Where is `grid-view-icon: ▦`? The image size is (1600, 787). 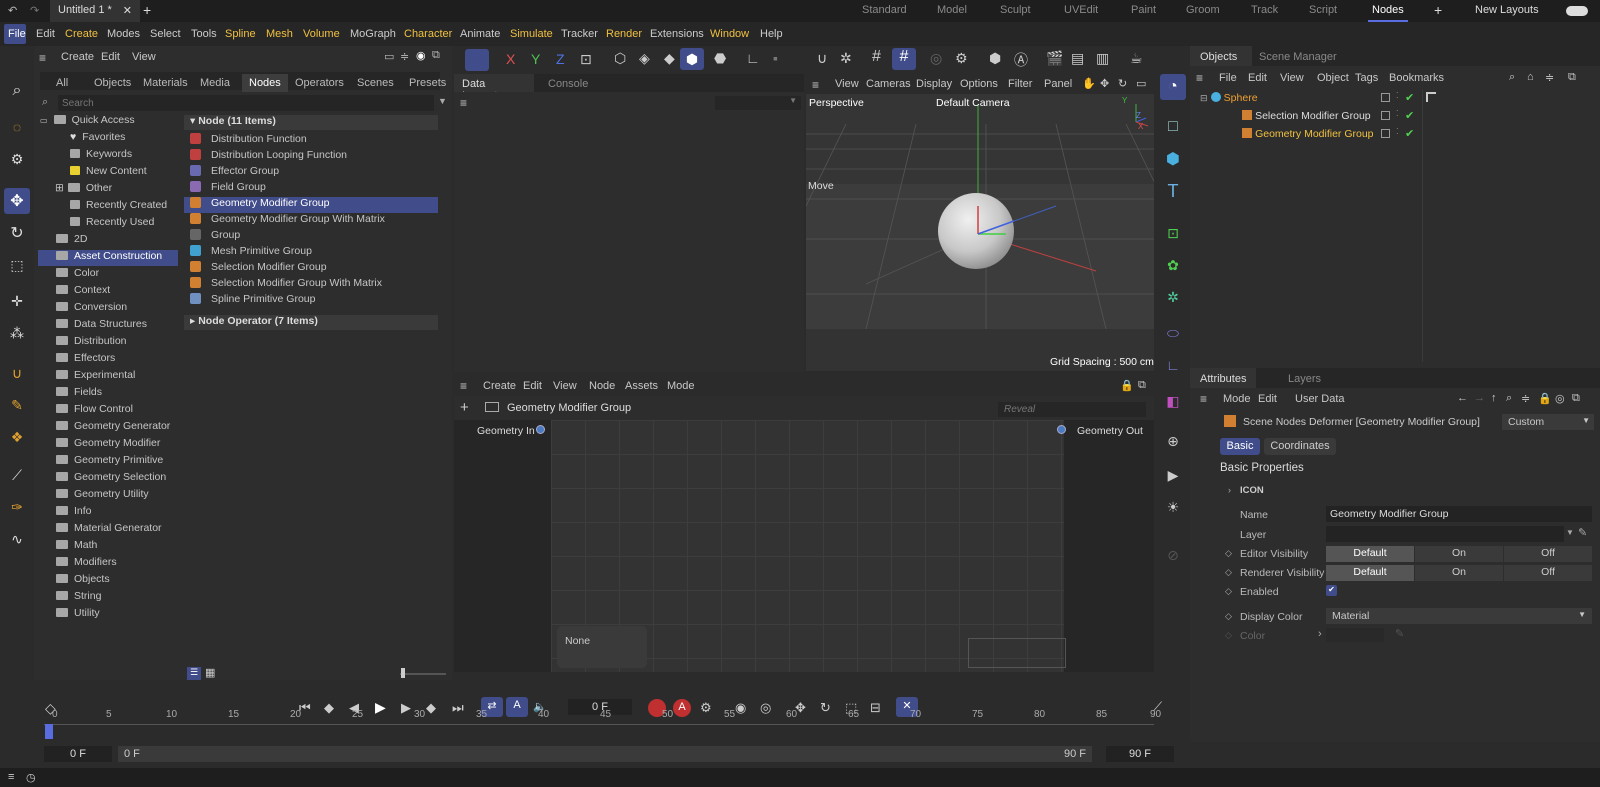 grid-view-icon: ▦ is located at coordinates (210, 672).